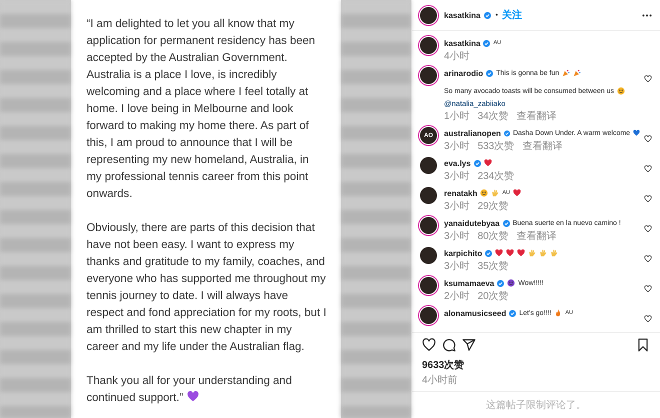  Describe the element at coordinates (461, 193) in the screenshot. I see `username: renatakh` at that location.